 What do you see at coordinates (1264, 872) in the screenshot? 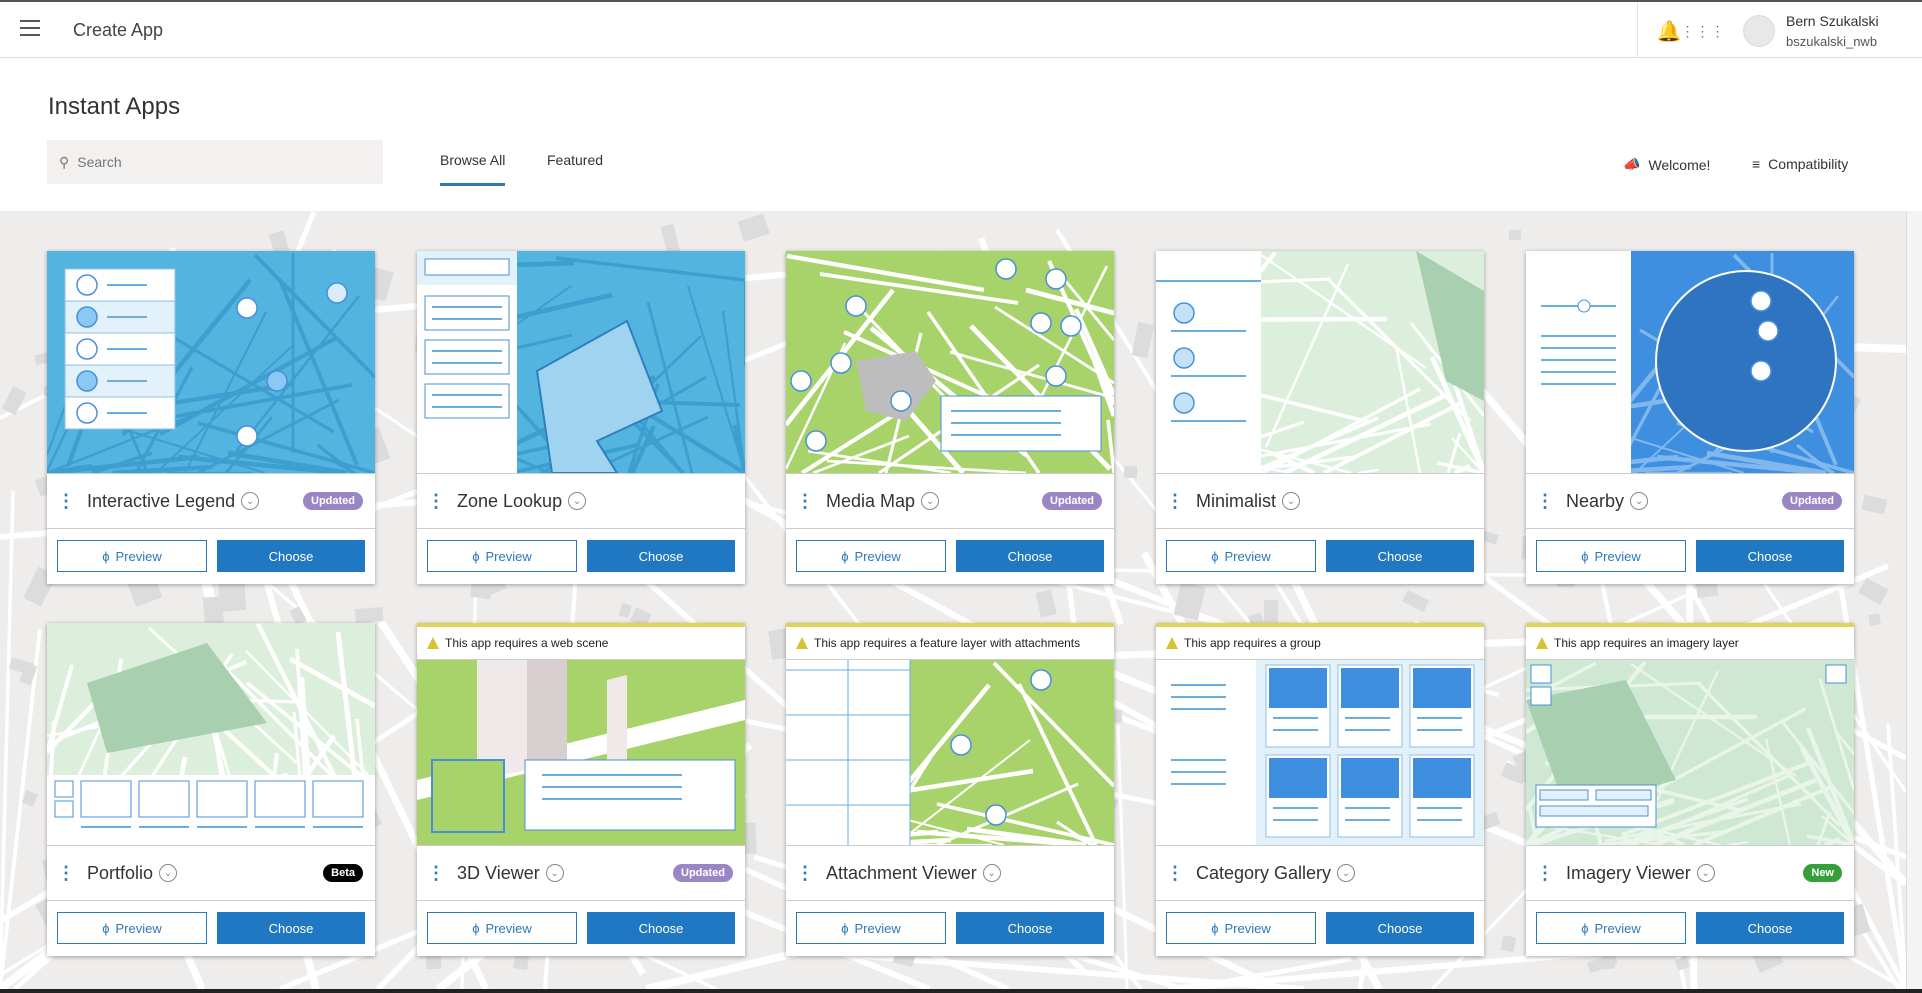
I see `app-name: Category Gallery` at bounding box center [1264, 872].